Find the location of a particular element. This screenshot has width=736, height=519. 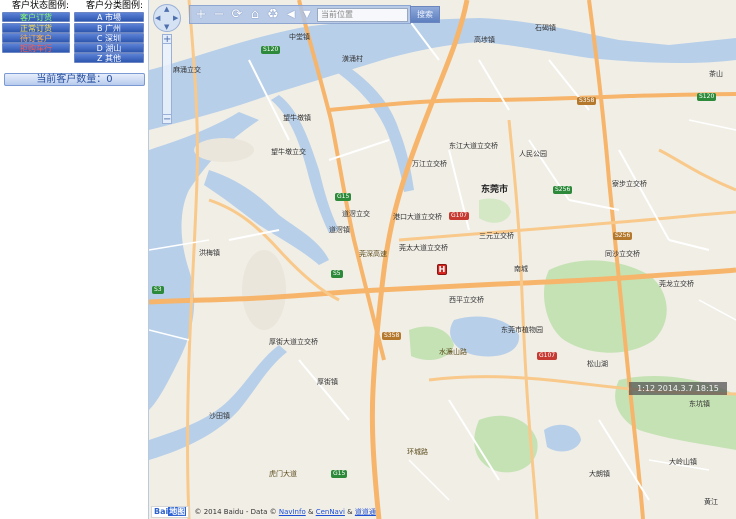

map-label-huangchong: 潢涌村 is located at coordinates (352, 59).